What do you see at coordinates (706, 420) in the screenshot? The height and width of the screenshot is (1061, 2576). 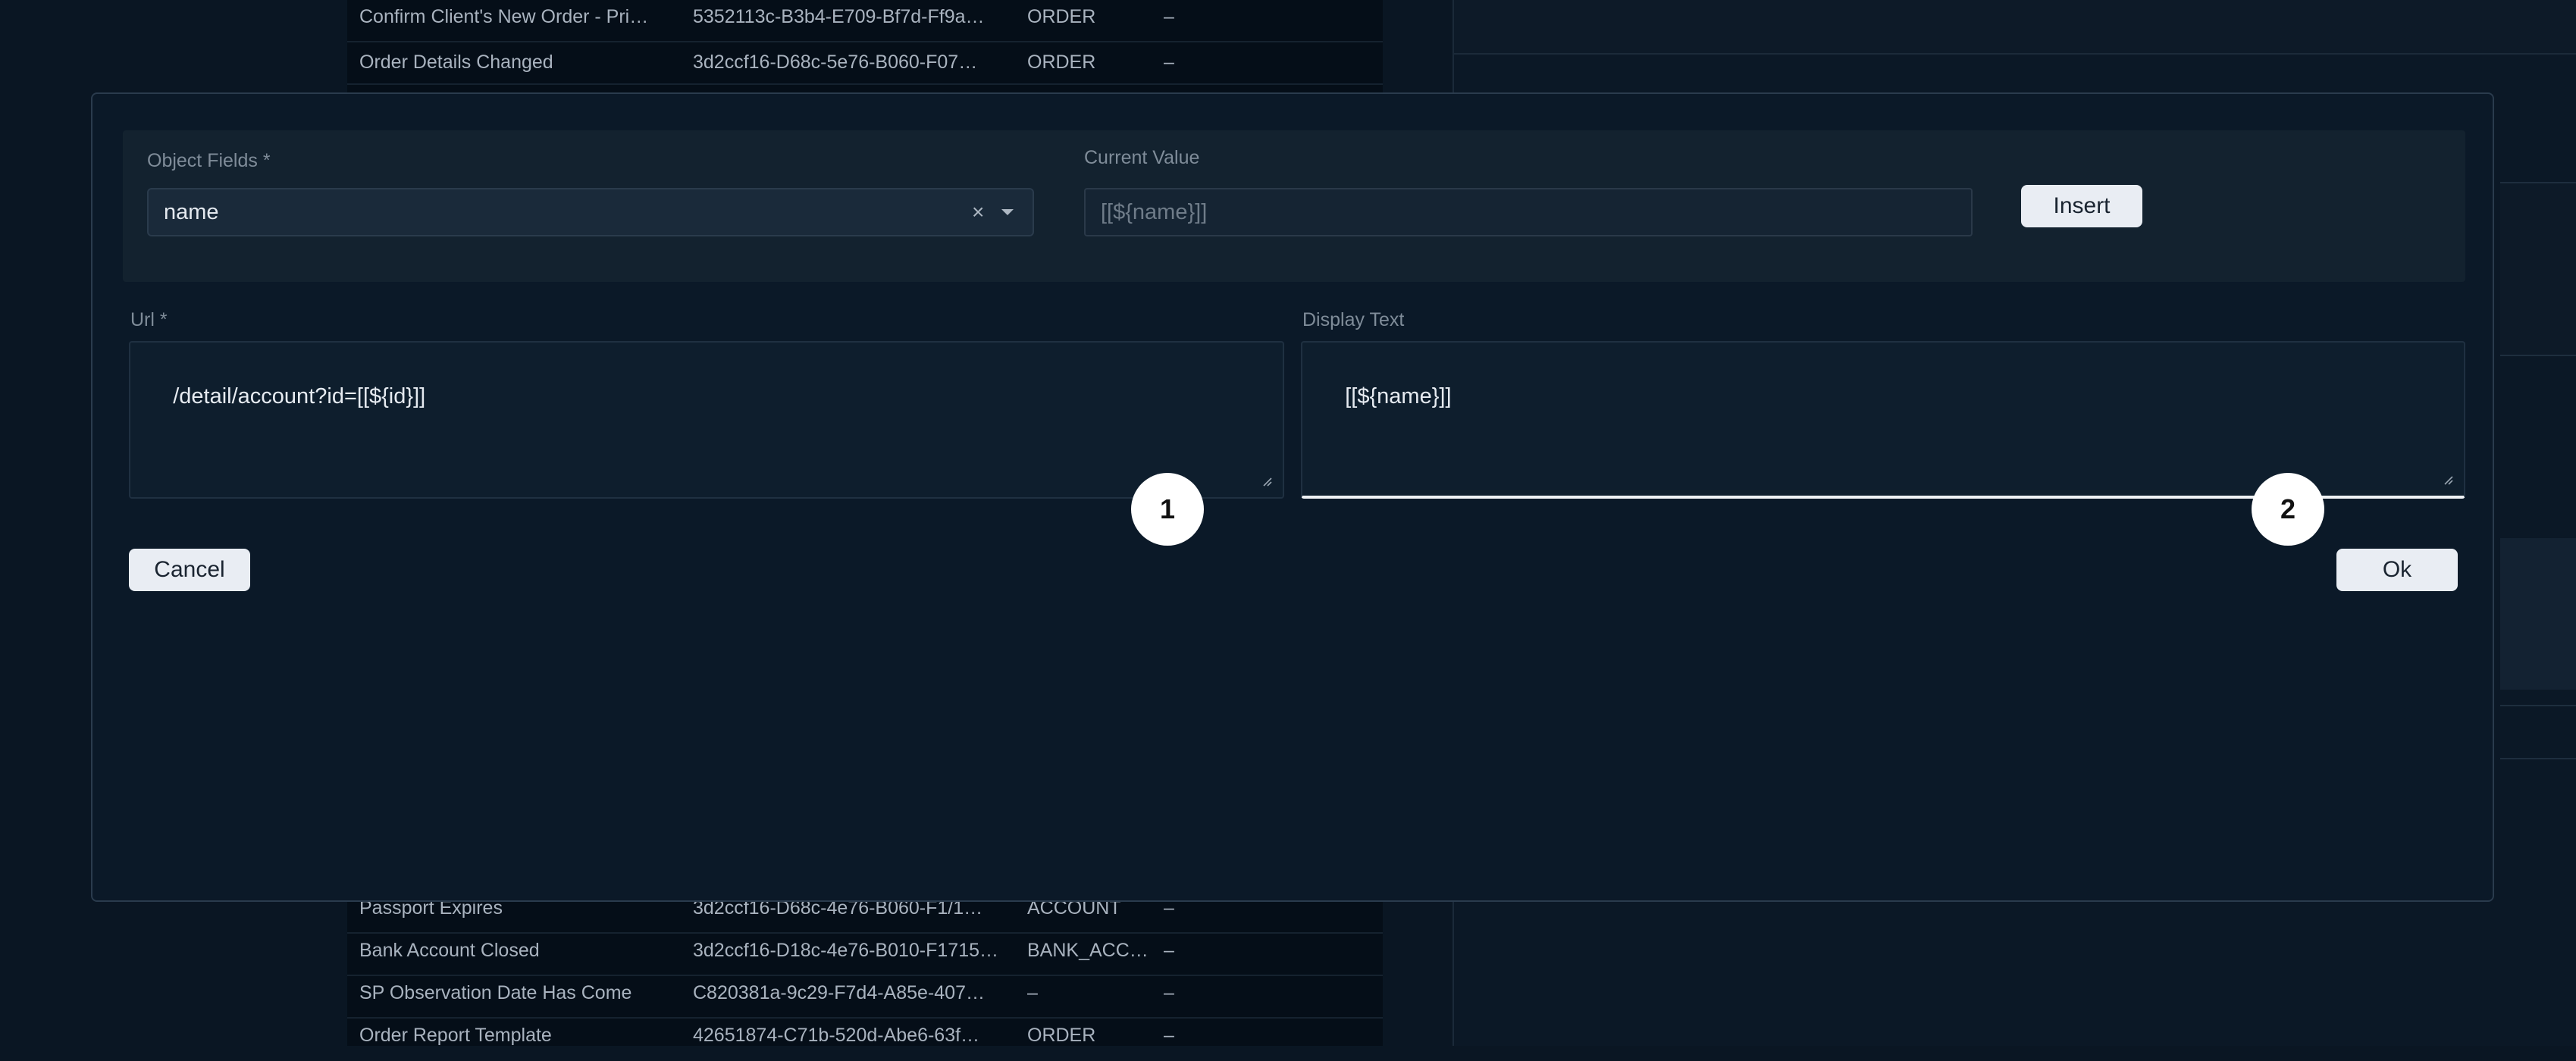 I see `url-textarea: /detail/account?id=[[${id}]]` at bounding box center [706, 420].